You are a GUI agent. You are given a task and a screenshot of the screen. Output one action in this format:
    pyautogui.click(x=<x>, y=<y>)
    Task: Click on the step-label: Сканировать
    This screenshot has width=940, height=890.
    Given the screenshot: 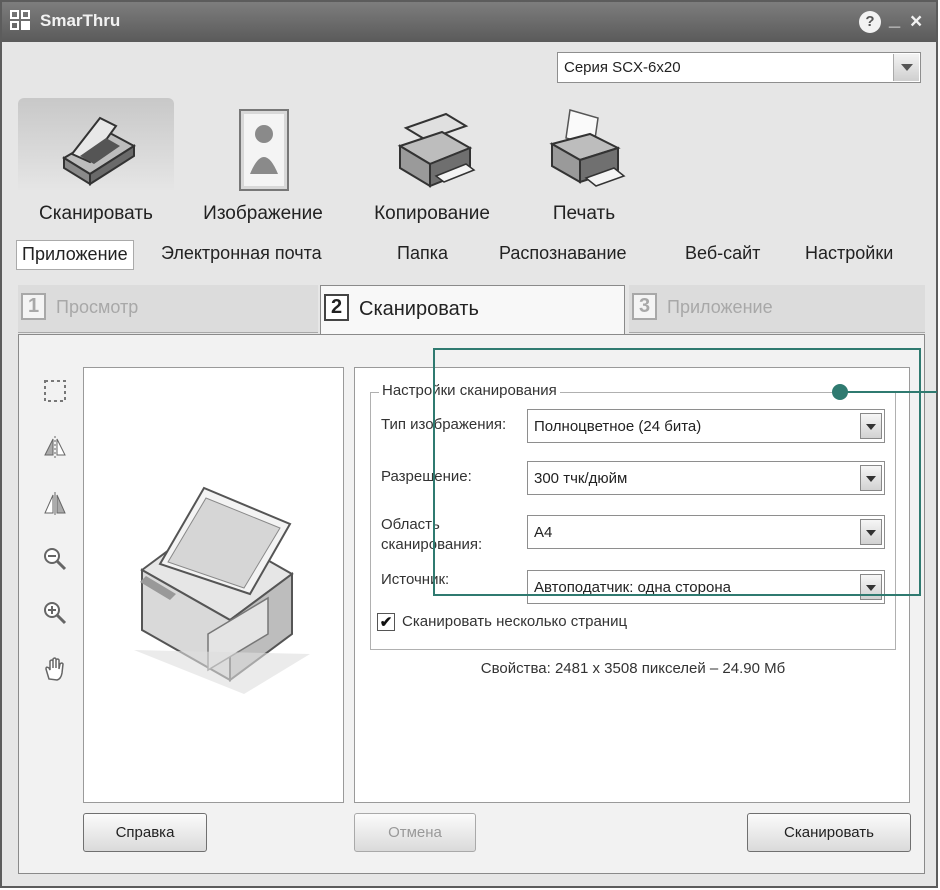 What is the action you would take?
    pyautogui.click(x=419, y=309)
    